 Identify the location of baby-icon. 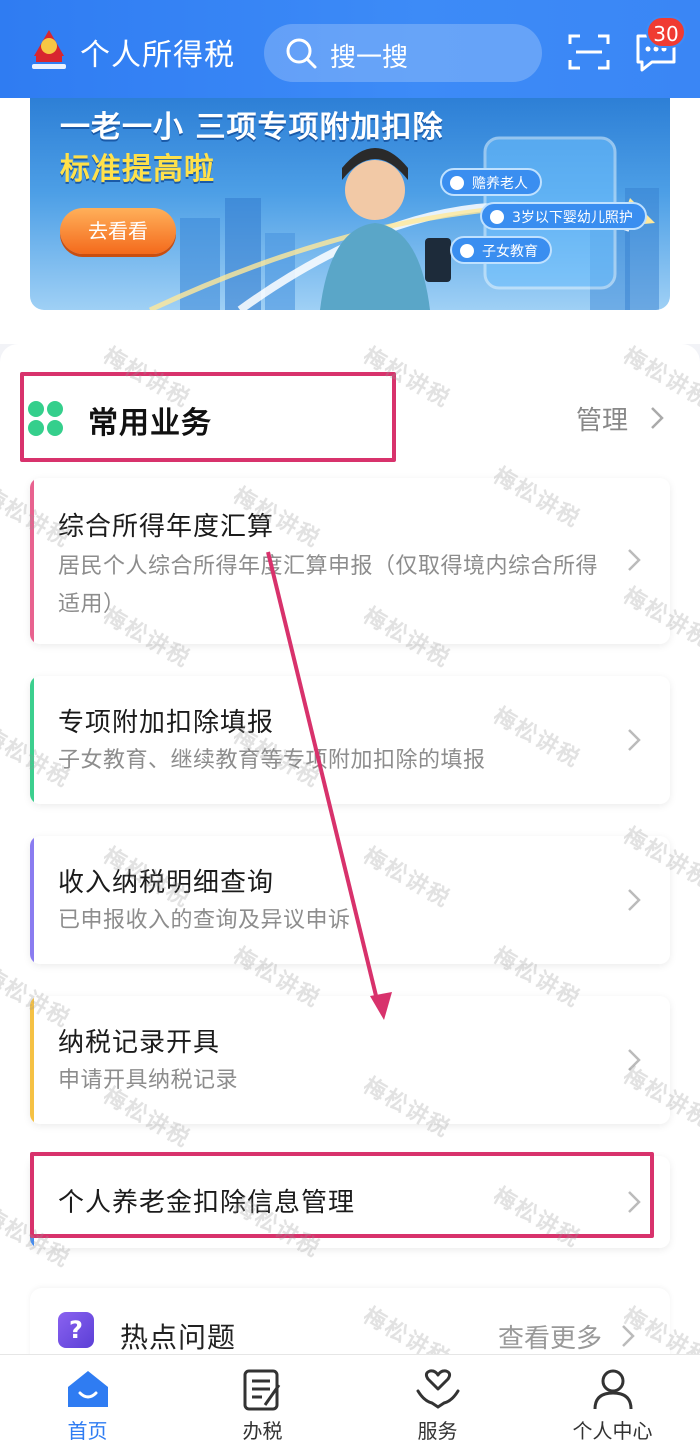
(497, 217).